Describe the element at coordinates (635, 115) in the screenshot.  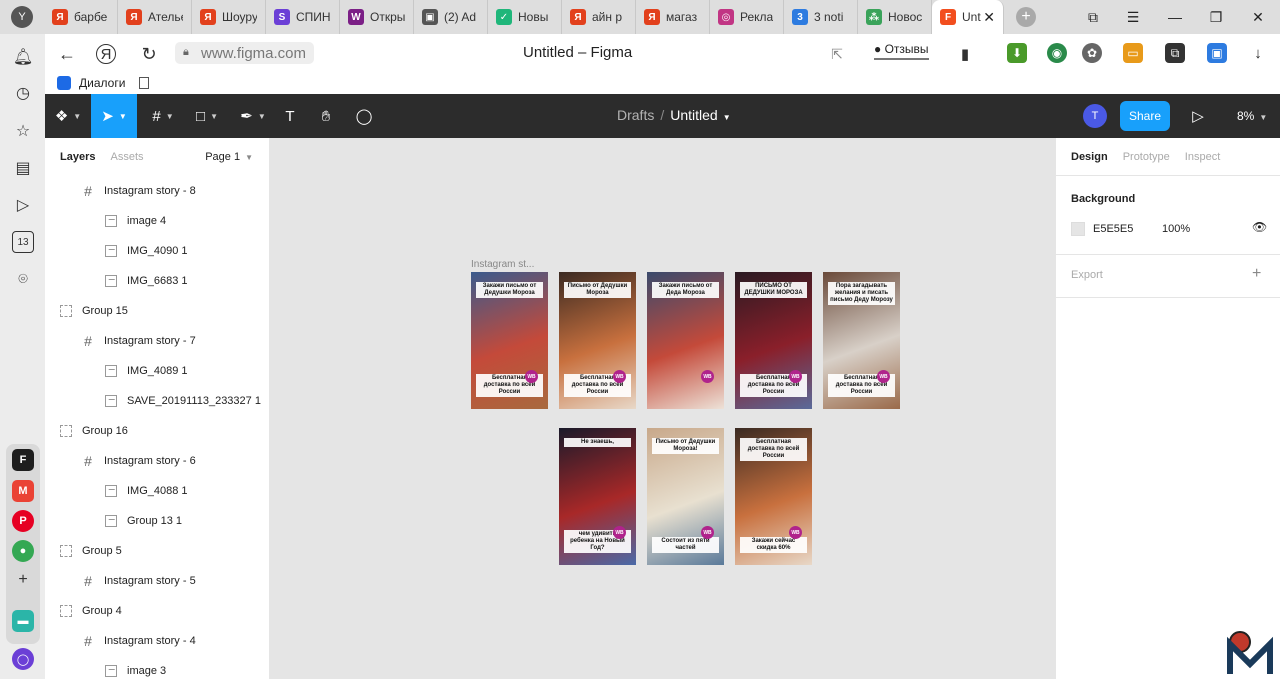
I see `breadcrumb-drafts: Drafts` at that location.